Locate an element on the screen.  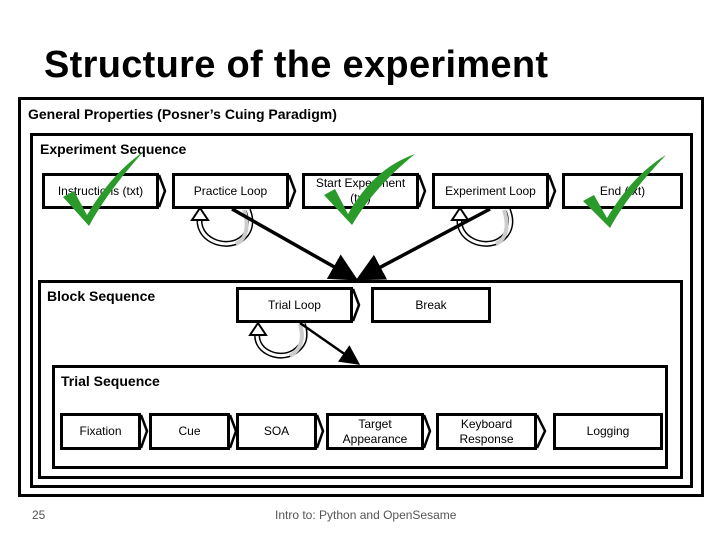
node-keyboard-response: Keyboard Response is located at coordinates (486, 431).